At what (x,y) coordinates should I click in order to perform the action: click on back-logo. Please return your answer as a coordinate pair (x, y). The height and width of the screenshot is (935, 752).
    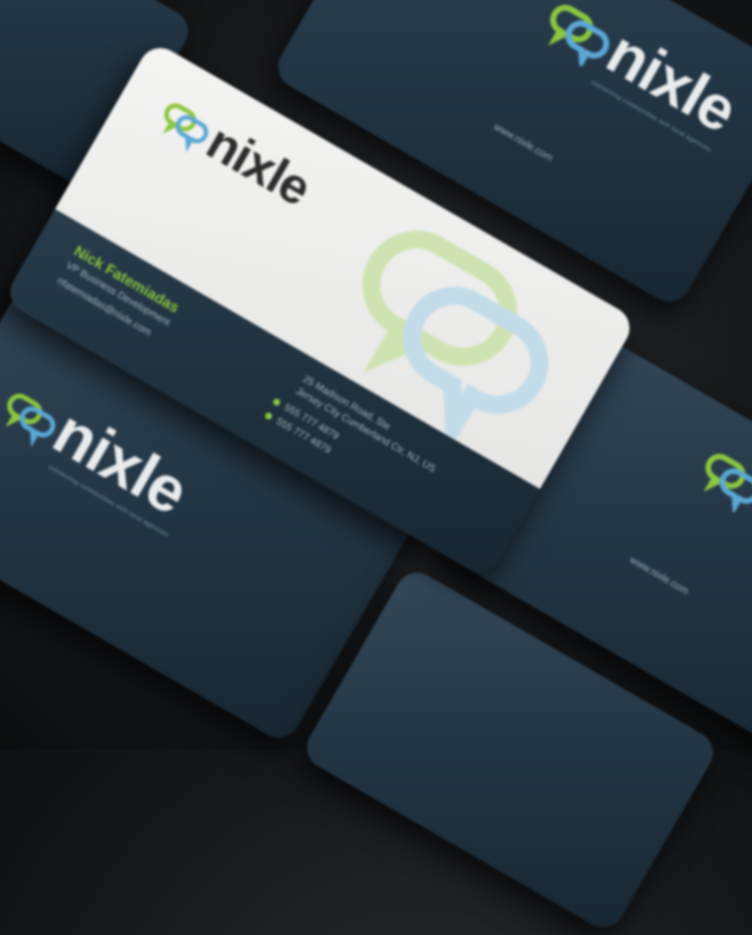
    Looking at the image, I should click on (718, 484).